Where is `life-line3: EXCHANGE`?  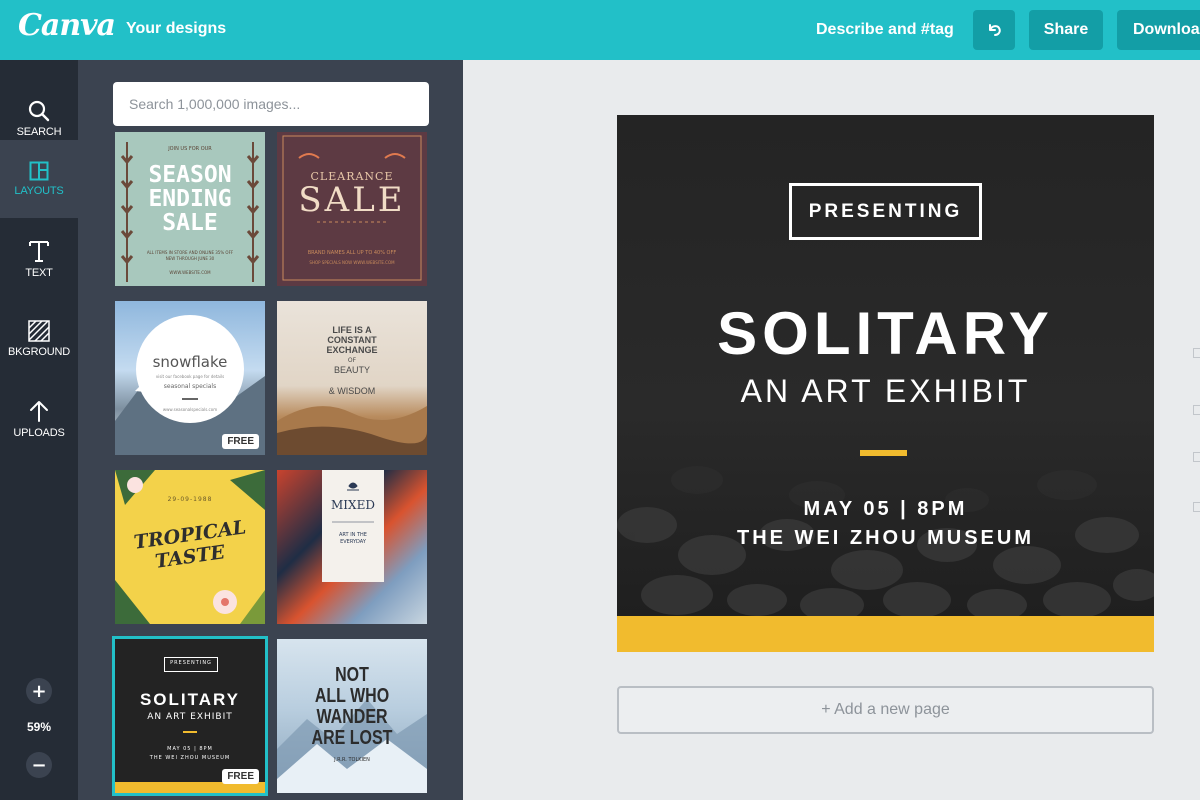
life-line3: EXCHANGE is located at coordinates (352, 350).